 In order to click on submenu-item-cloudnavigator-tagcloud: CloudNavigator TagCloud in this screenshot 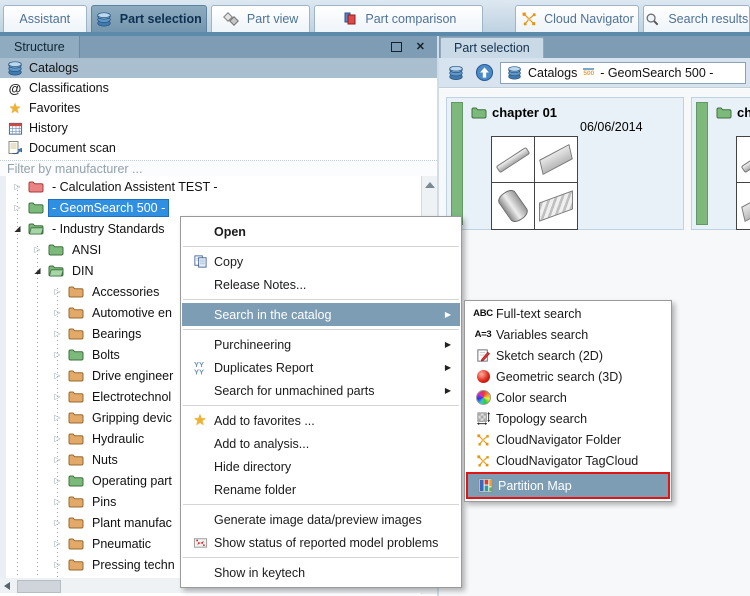, I will do `click(568, 460)`.